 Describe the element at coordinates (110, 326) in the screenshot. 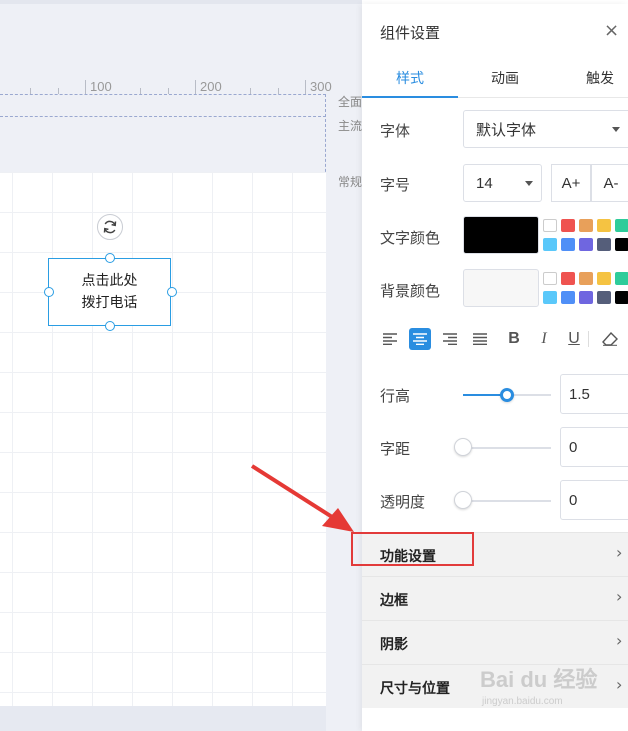

I see `resize-handle-bottom` at that location.